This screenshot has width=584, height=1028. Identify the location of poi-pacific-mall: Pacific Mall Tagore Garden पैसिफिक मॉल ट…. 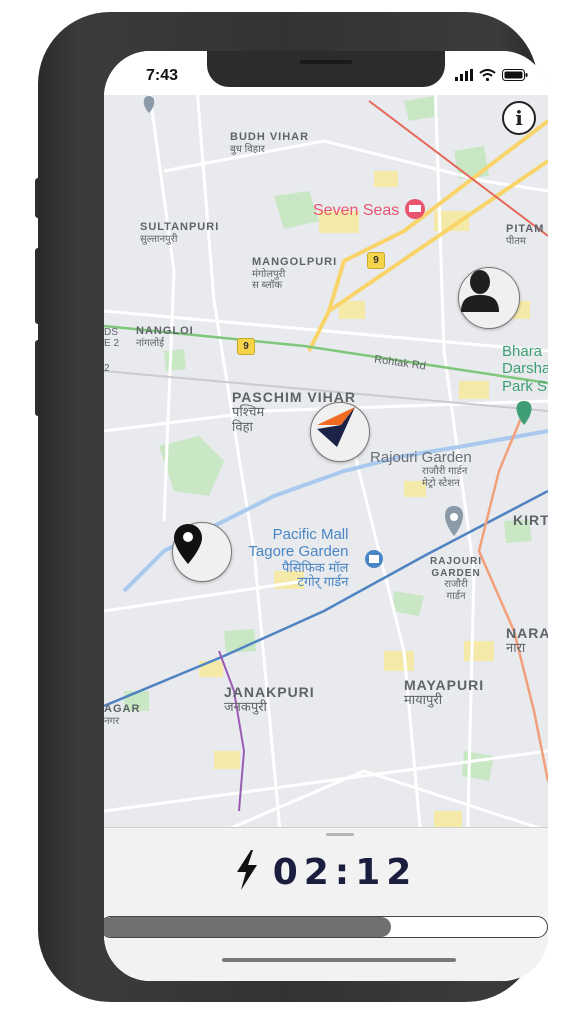
(295, 558).